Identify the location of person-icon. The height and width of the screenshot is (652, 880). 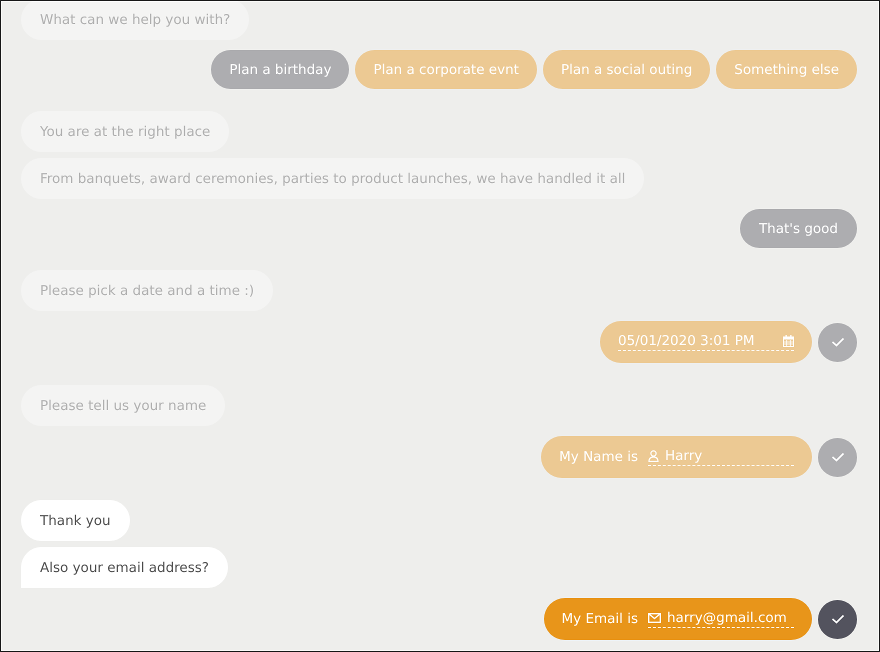
(653, 456).